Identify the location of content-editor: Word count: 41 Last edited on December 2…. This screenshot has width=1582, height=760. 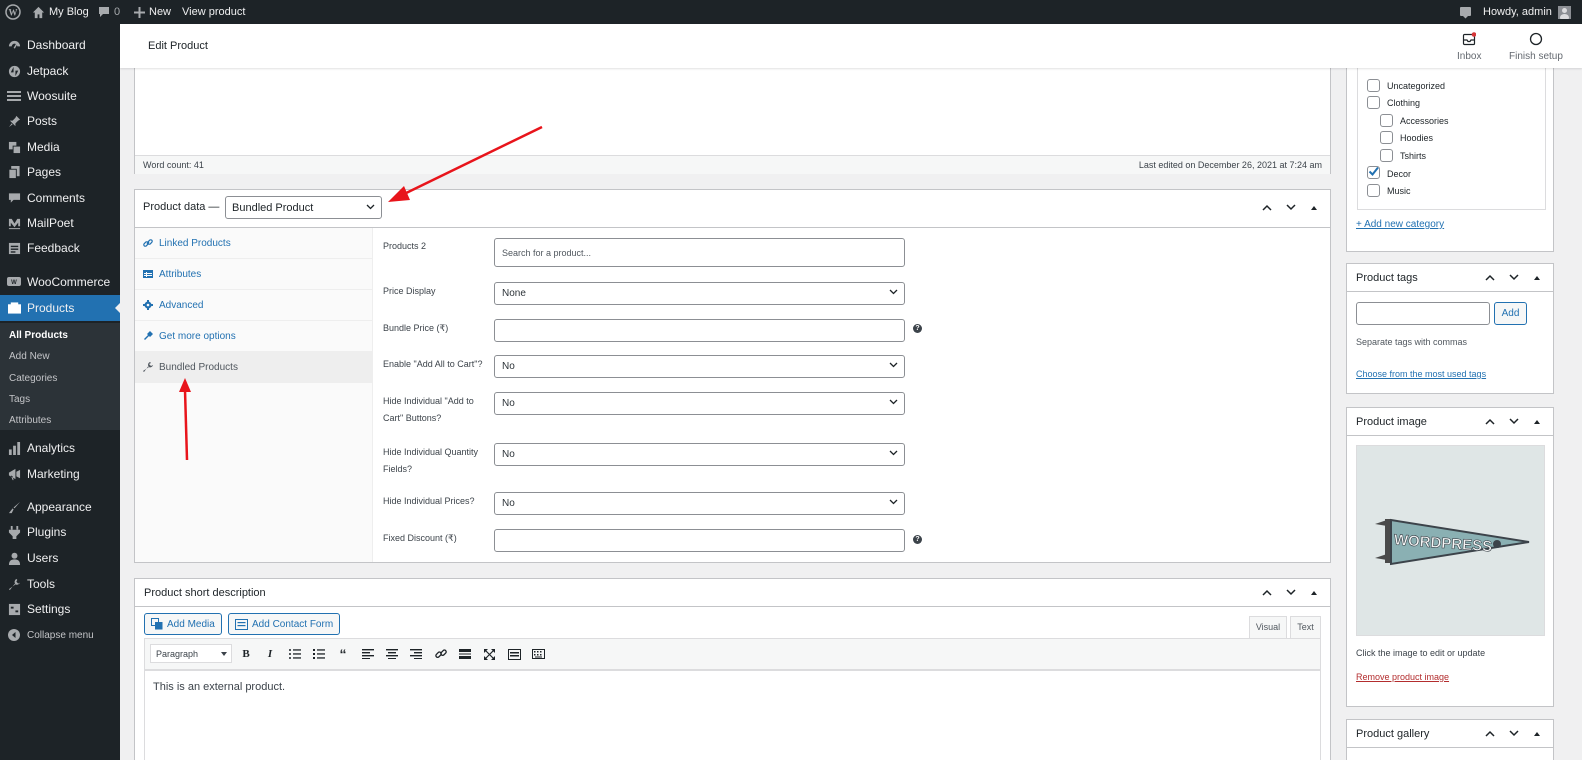
(732, 120).